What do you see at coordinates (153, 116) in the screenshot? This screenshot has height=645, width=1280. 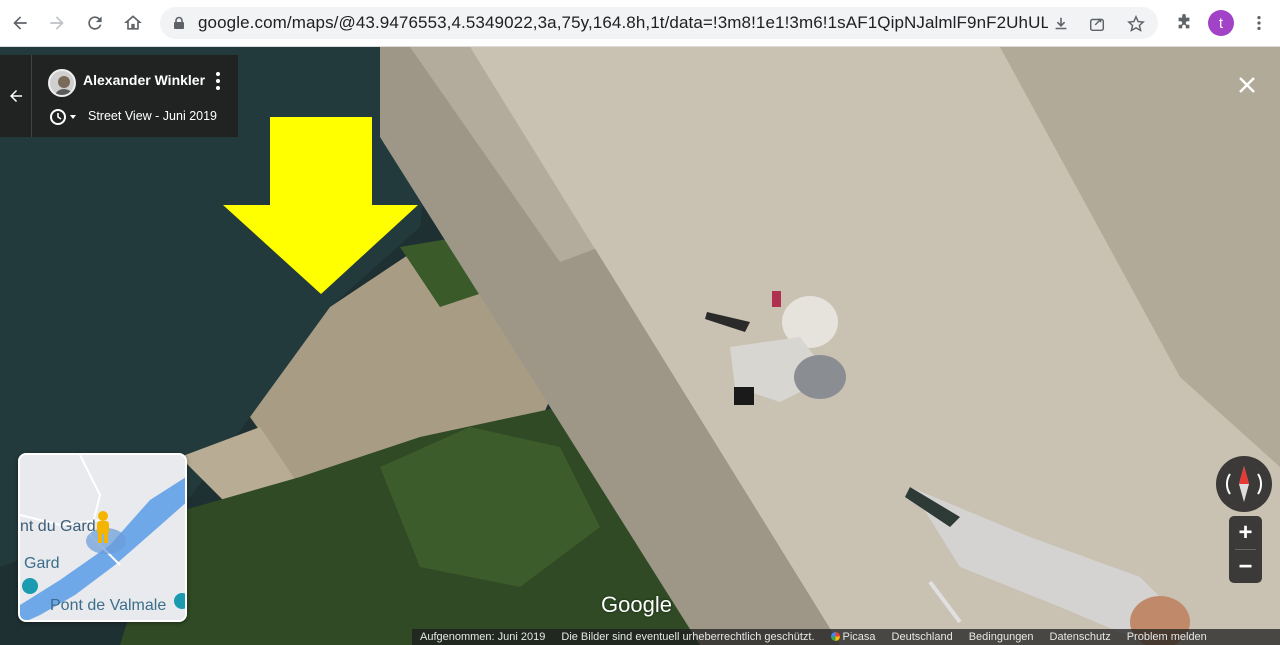 I see `streetview-date: Street View - Juni 2019` at bounding box center [153, 116].